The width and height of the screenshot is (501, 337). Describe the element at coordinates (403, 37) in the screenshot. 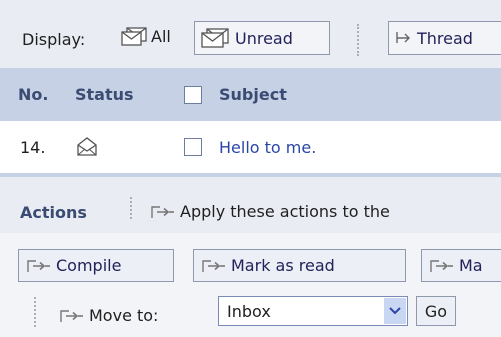

I see `thread-icon` at that location.